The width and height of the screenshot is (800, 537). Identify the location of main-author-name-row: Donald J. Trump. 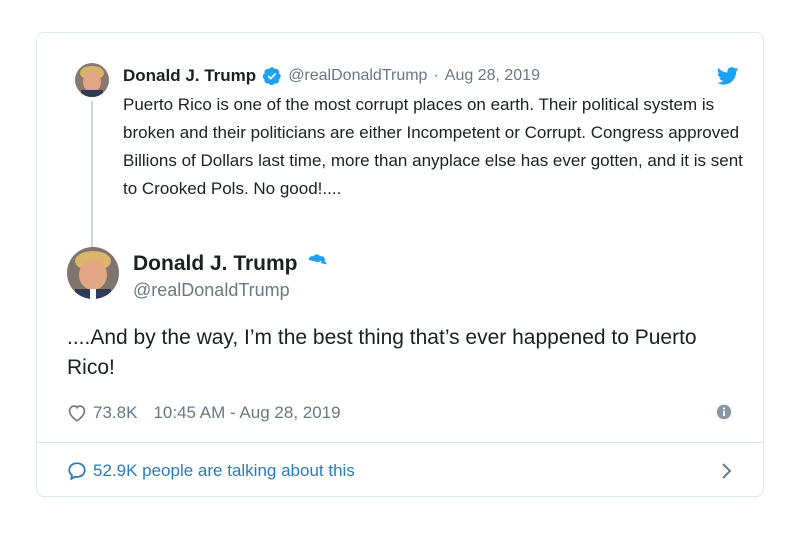
(230, 264).